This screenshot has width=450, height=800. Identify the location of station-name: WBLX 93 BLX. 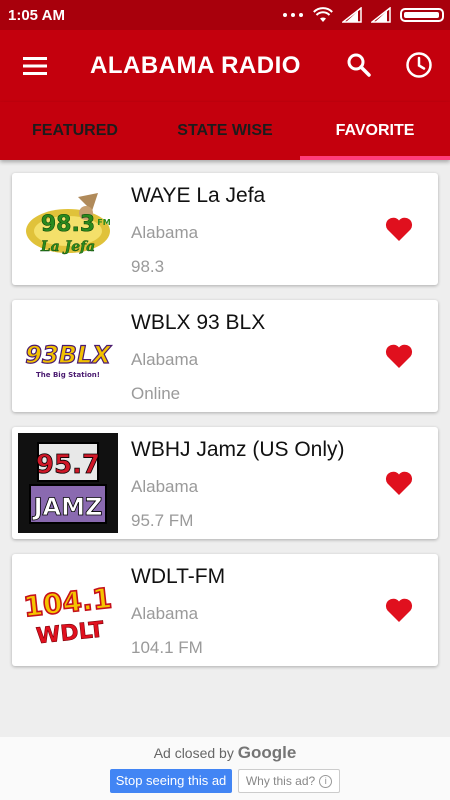
(198, 322).